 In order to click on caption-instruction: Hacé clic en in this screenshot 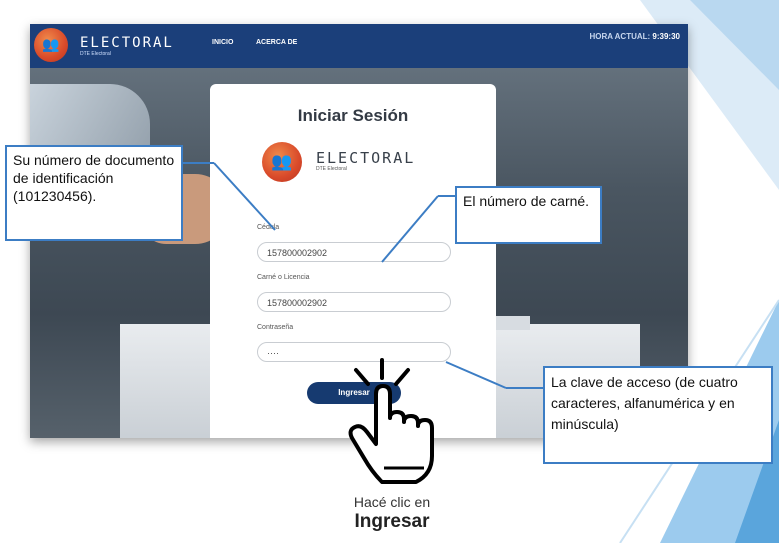, I will do `click(392, 502)`.